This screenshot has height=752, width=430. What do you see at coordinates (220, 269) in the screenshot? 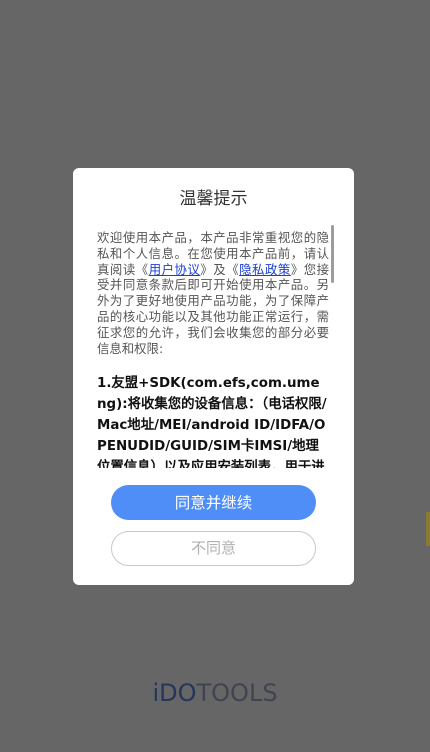
I see `intro-part2: 》及《` at bounding box center [220, 269].